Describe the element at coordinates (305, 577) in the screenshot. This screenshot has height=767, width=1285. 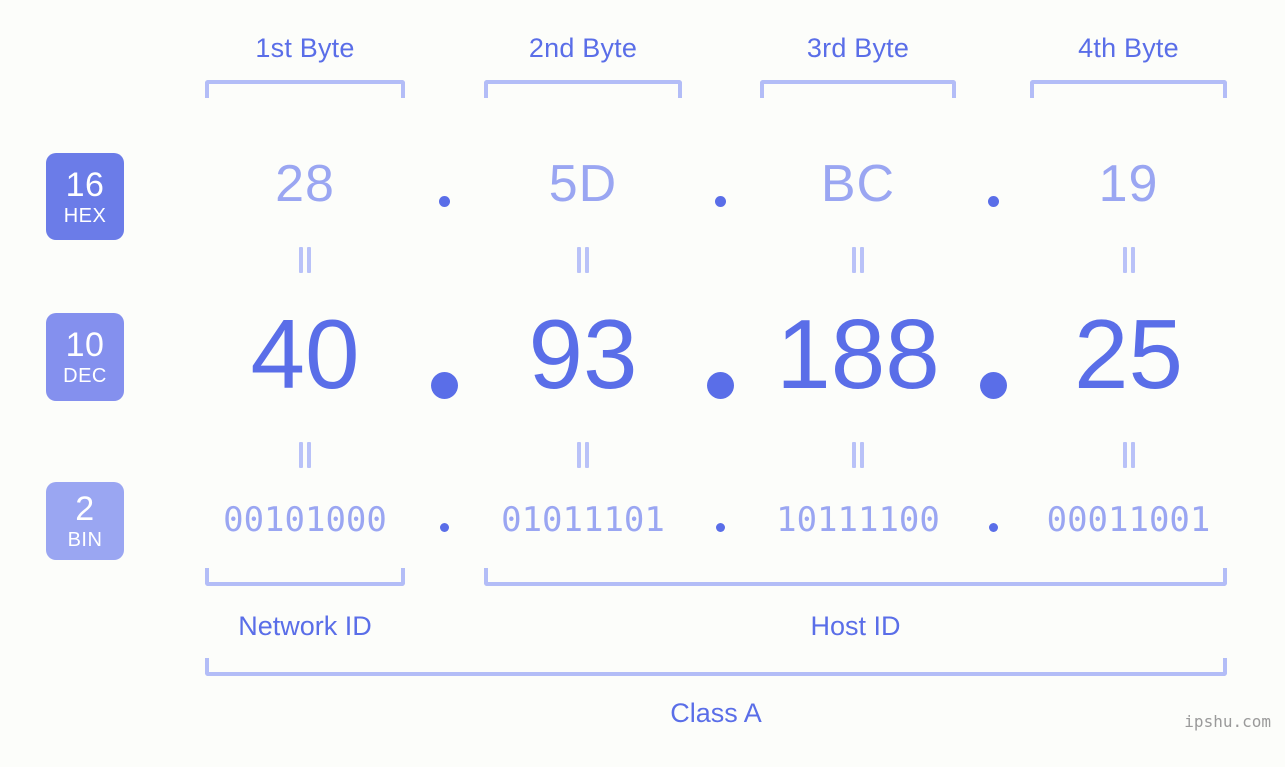
I see `network-id-bracket` at that location.